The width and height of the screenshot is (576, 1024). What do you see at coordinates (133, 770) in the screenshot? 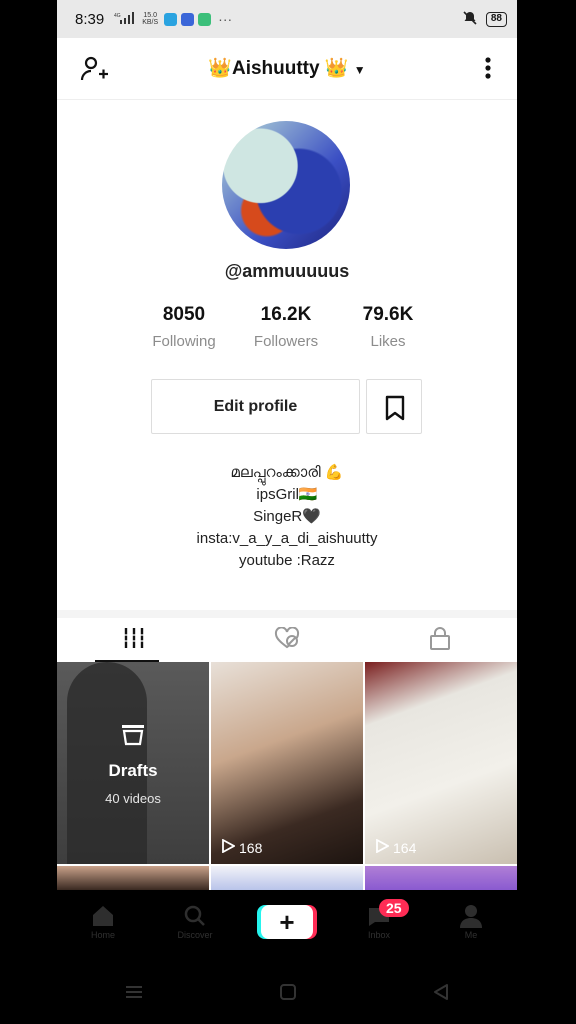
I see `drafts-title: Drafts` at bounding box center [133, 770].